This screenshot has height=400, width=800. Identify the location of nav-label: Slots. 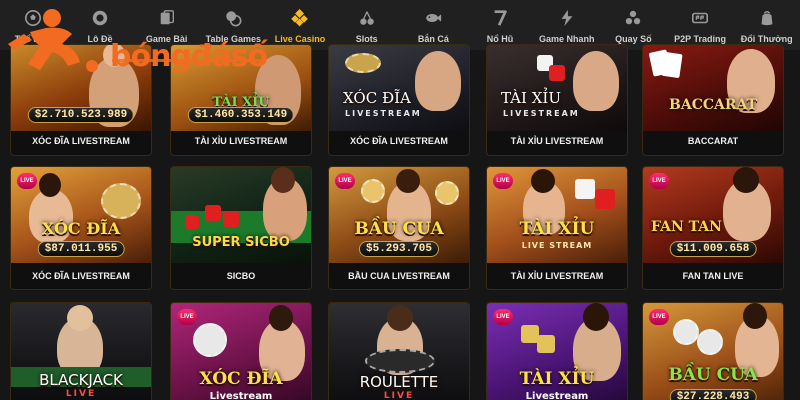
(366, 39).